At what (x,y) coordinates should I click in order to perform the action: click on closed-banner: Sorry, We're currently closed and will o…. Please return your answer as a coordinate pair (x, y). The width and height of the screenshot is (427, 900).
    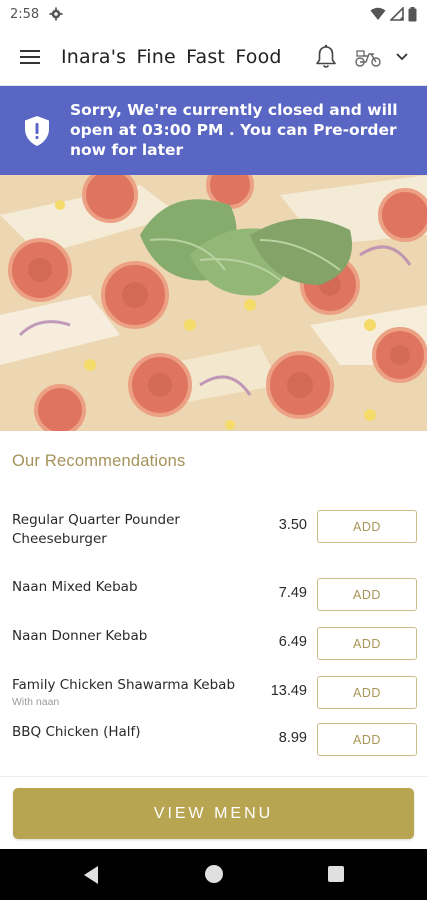
    Looking at the image, I should click on (213, 130).